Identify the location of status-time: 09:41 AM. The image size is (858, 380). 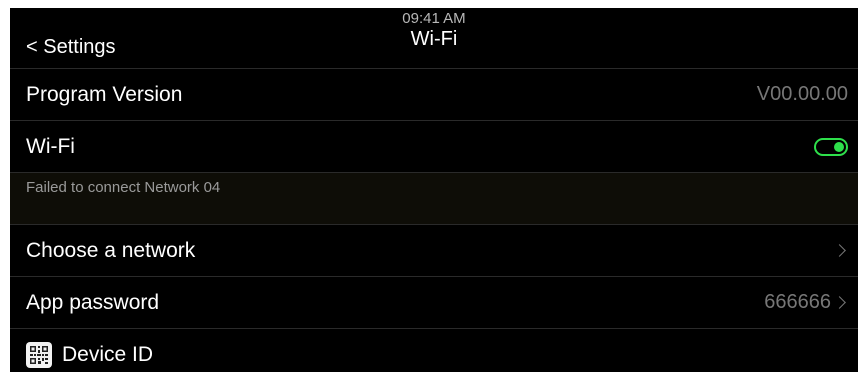
(434, 18).